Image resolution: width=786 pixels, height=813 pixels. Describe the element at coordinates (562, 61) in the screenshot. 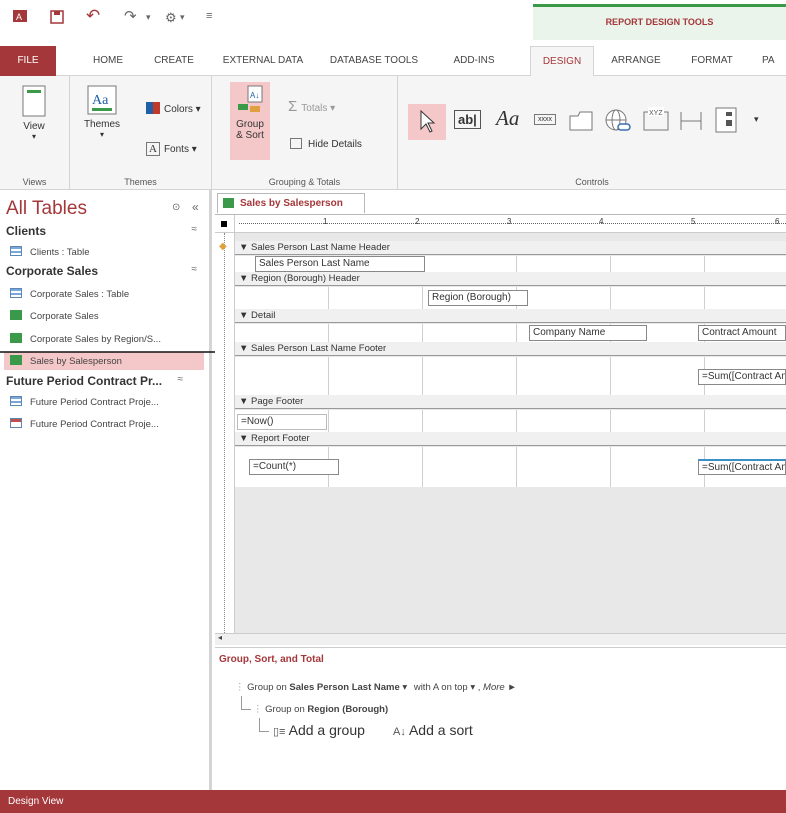

I see `tab-design: DESIGN` at that location.